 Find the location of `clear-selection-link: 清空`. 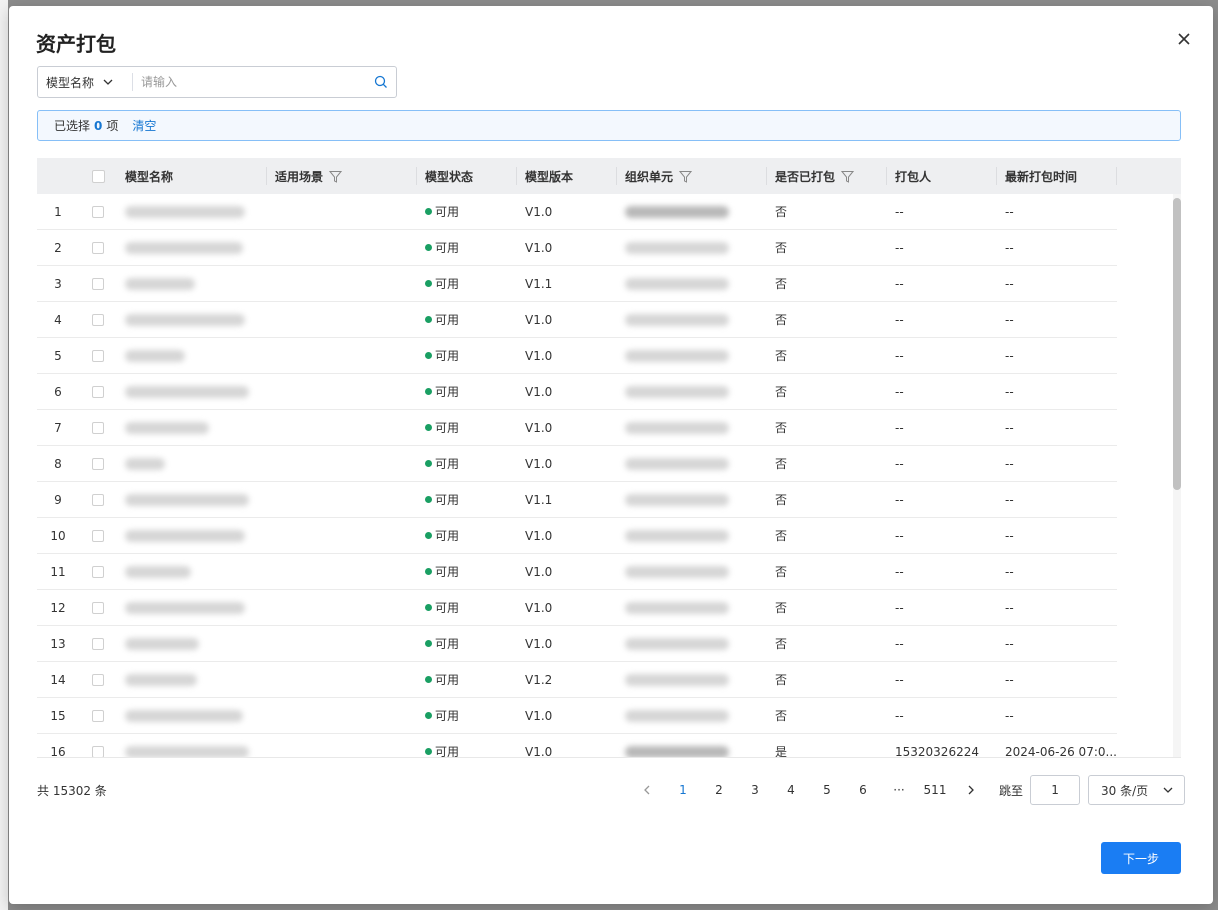

clear-selection-link: 清空 is located at coordinates (144, 125).